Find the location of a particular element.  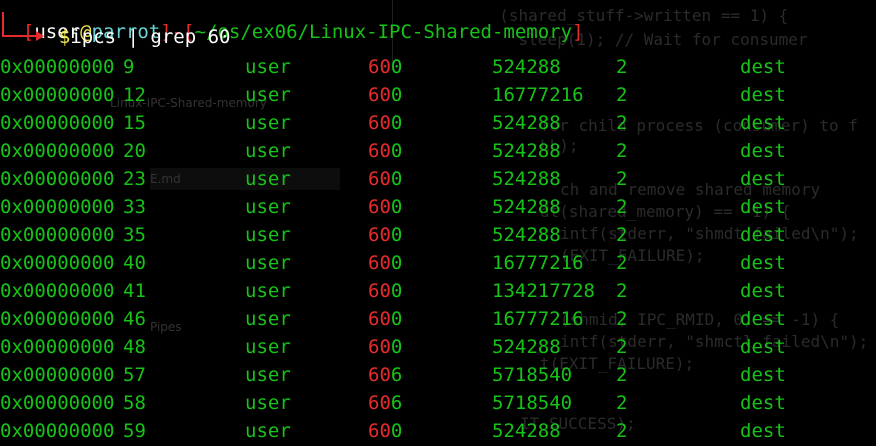

segment-shmid: 12 is located at coordinates (134, 95).